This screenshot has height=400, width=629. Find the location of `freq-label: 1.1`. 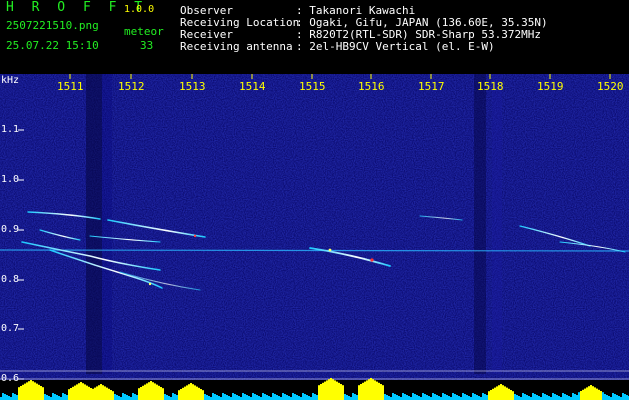

freq-label: 1.1 is located at coordinates (10, 129).